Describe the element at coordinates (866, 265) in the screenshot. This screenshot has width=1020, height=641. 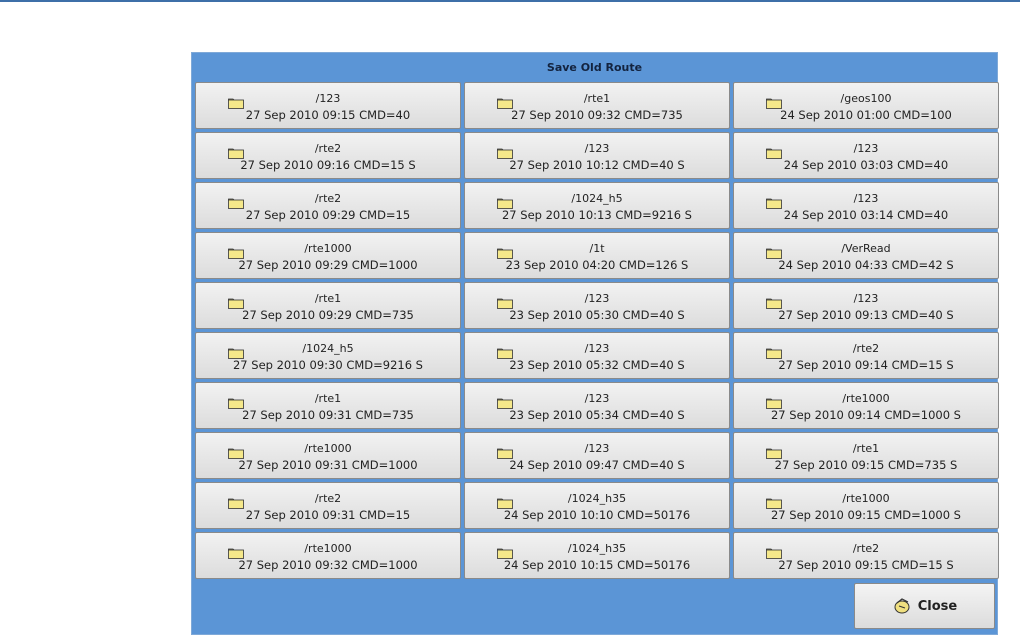
I see `route-info: 24 Sep 2010 04:33 CMD=42 S` at that location.